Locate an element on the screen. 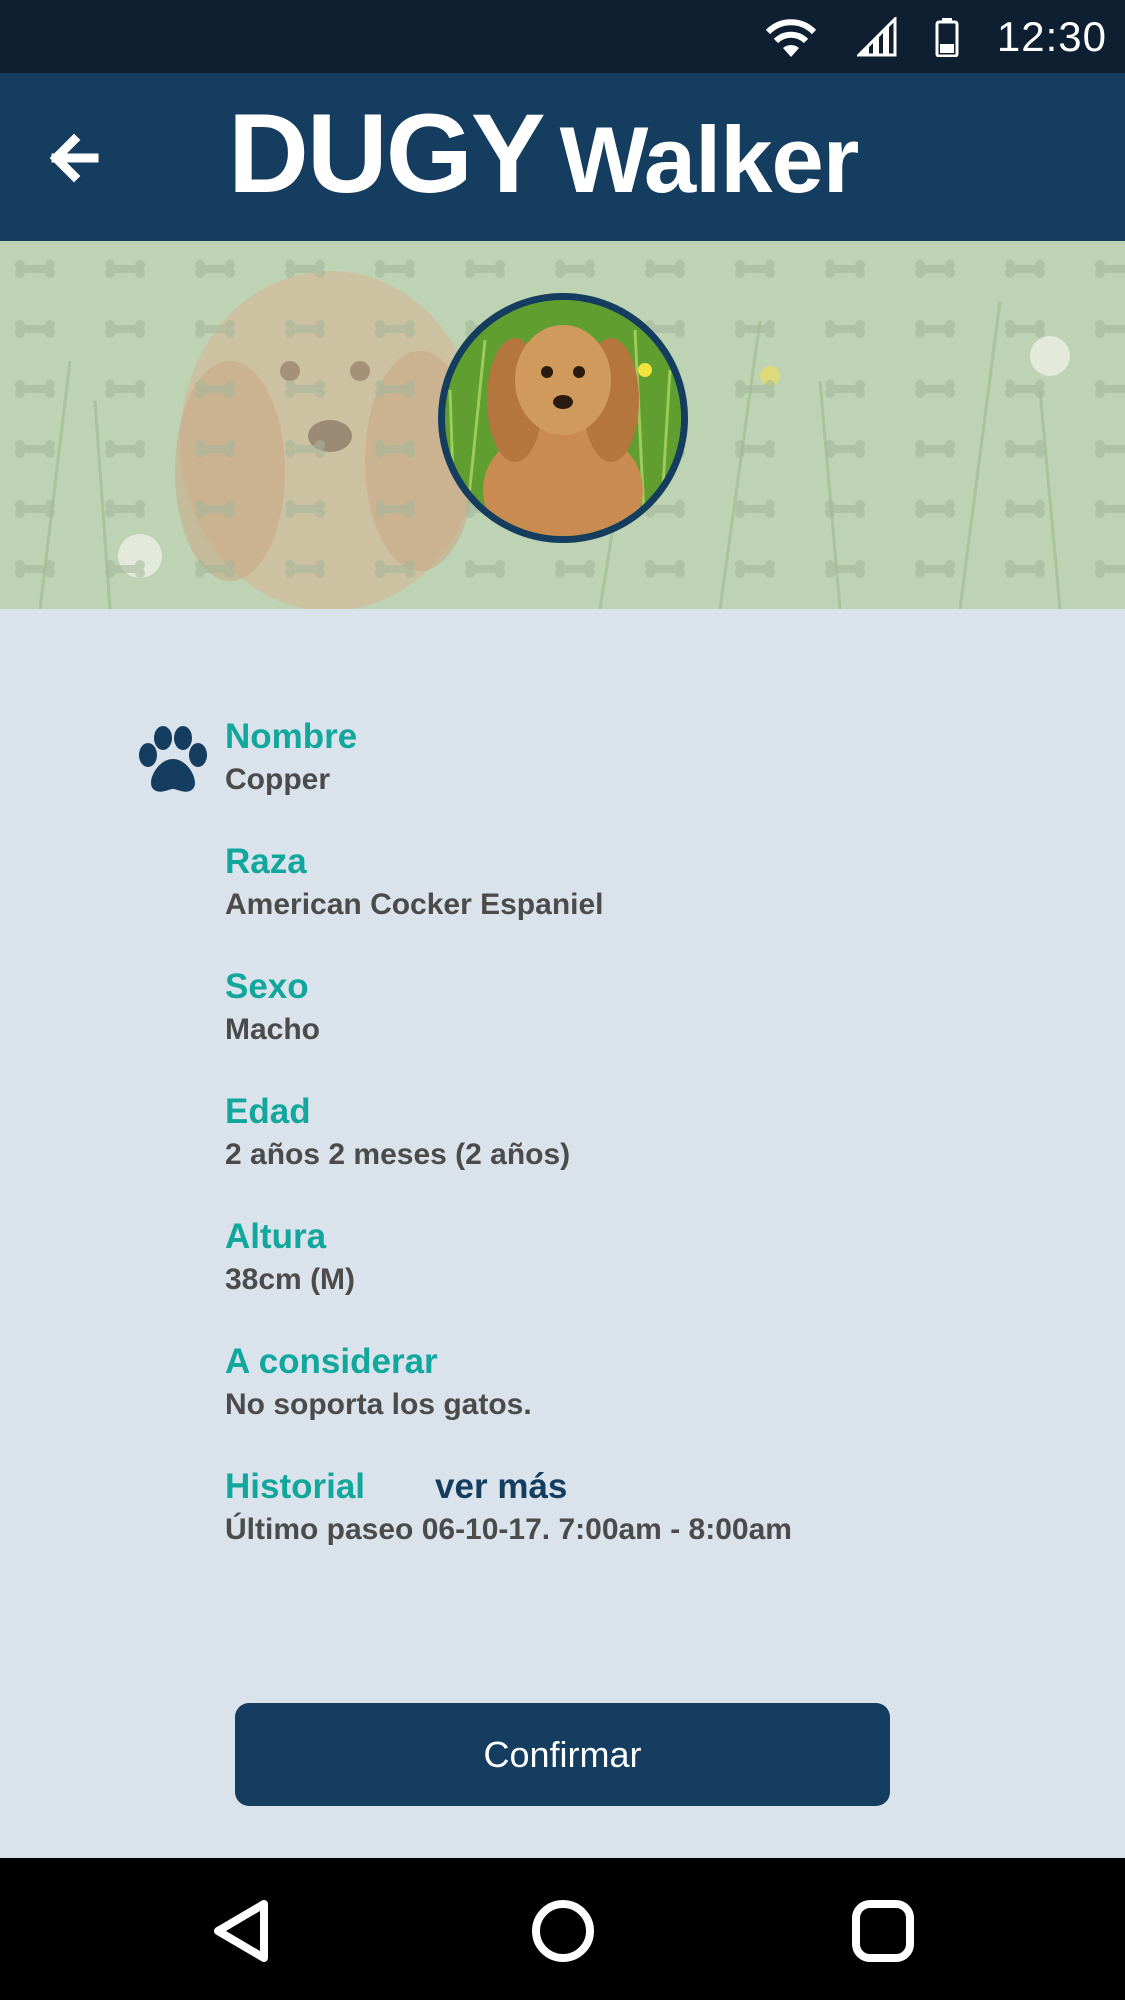  field-label: Raza is located at coordinates (266, 861).